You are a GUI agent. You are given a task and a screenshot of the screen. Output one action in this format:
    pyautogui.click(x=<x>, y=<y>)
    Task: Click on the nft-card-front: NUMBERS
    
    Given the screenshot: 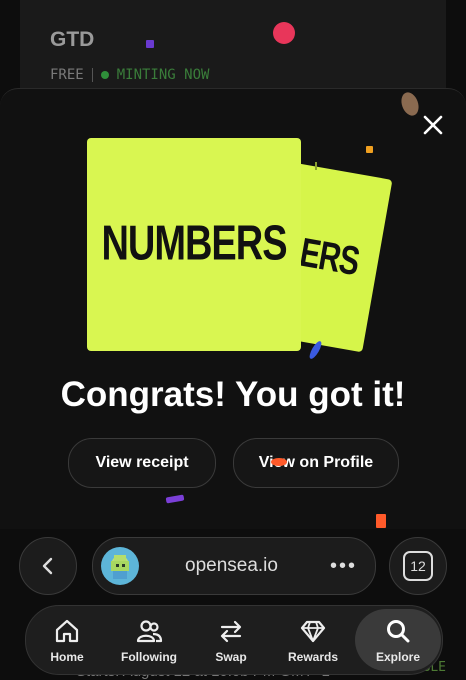 What is the action you would take?
    pyautogui.click(x=194, y=244)
    